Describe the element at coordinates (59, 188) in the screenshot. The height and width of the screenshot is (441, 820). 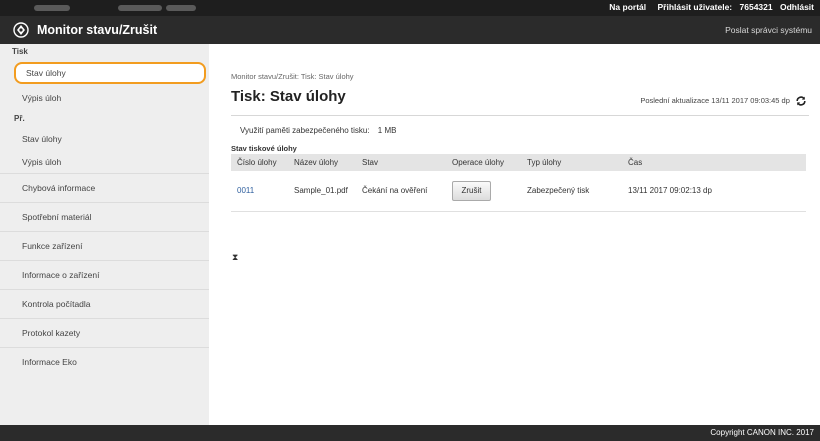
I see `sidebar-item-label: Chybová informace` at that location.